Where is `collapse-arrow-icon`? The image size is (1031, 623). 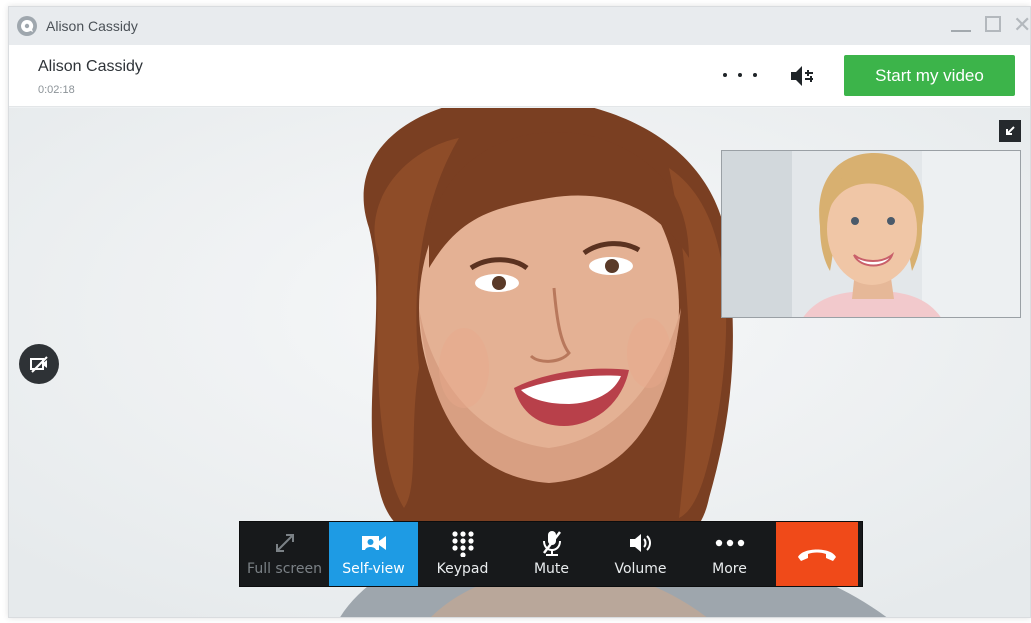 collapse-arrow-icon is located at coordinates (1010, 130).